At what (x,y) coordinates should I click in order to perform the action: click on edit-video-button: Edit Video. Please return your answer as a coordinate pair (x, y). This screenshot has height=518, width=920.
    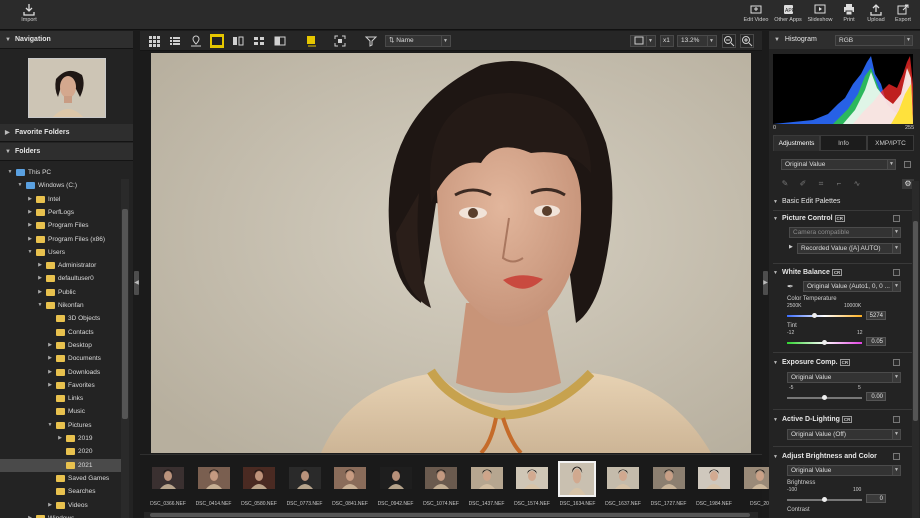
    Looking at the image, I should click on (756, 15).